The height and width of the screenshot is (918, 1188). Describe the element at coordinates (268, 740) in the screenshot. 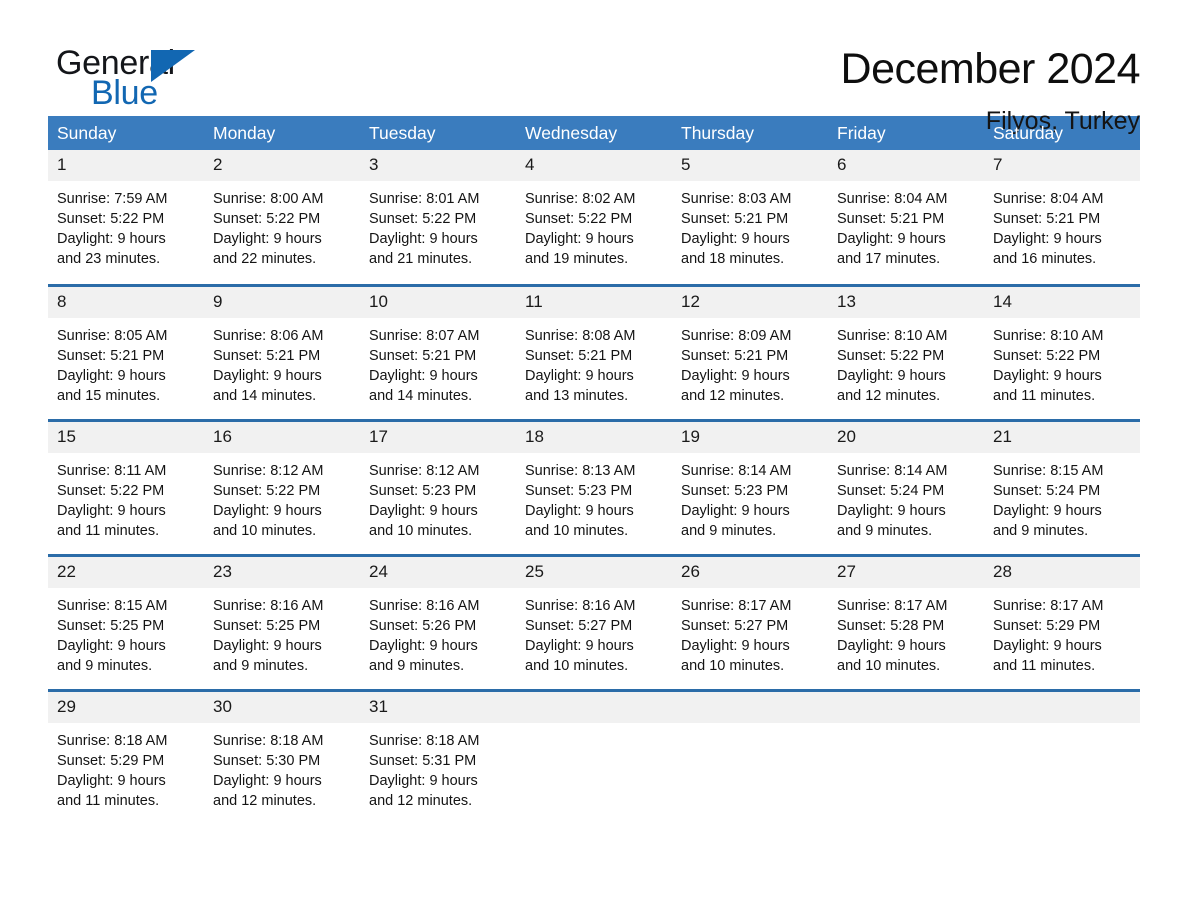

I see `sunrise-text: Sunrise: 8:18 AM` at that location.